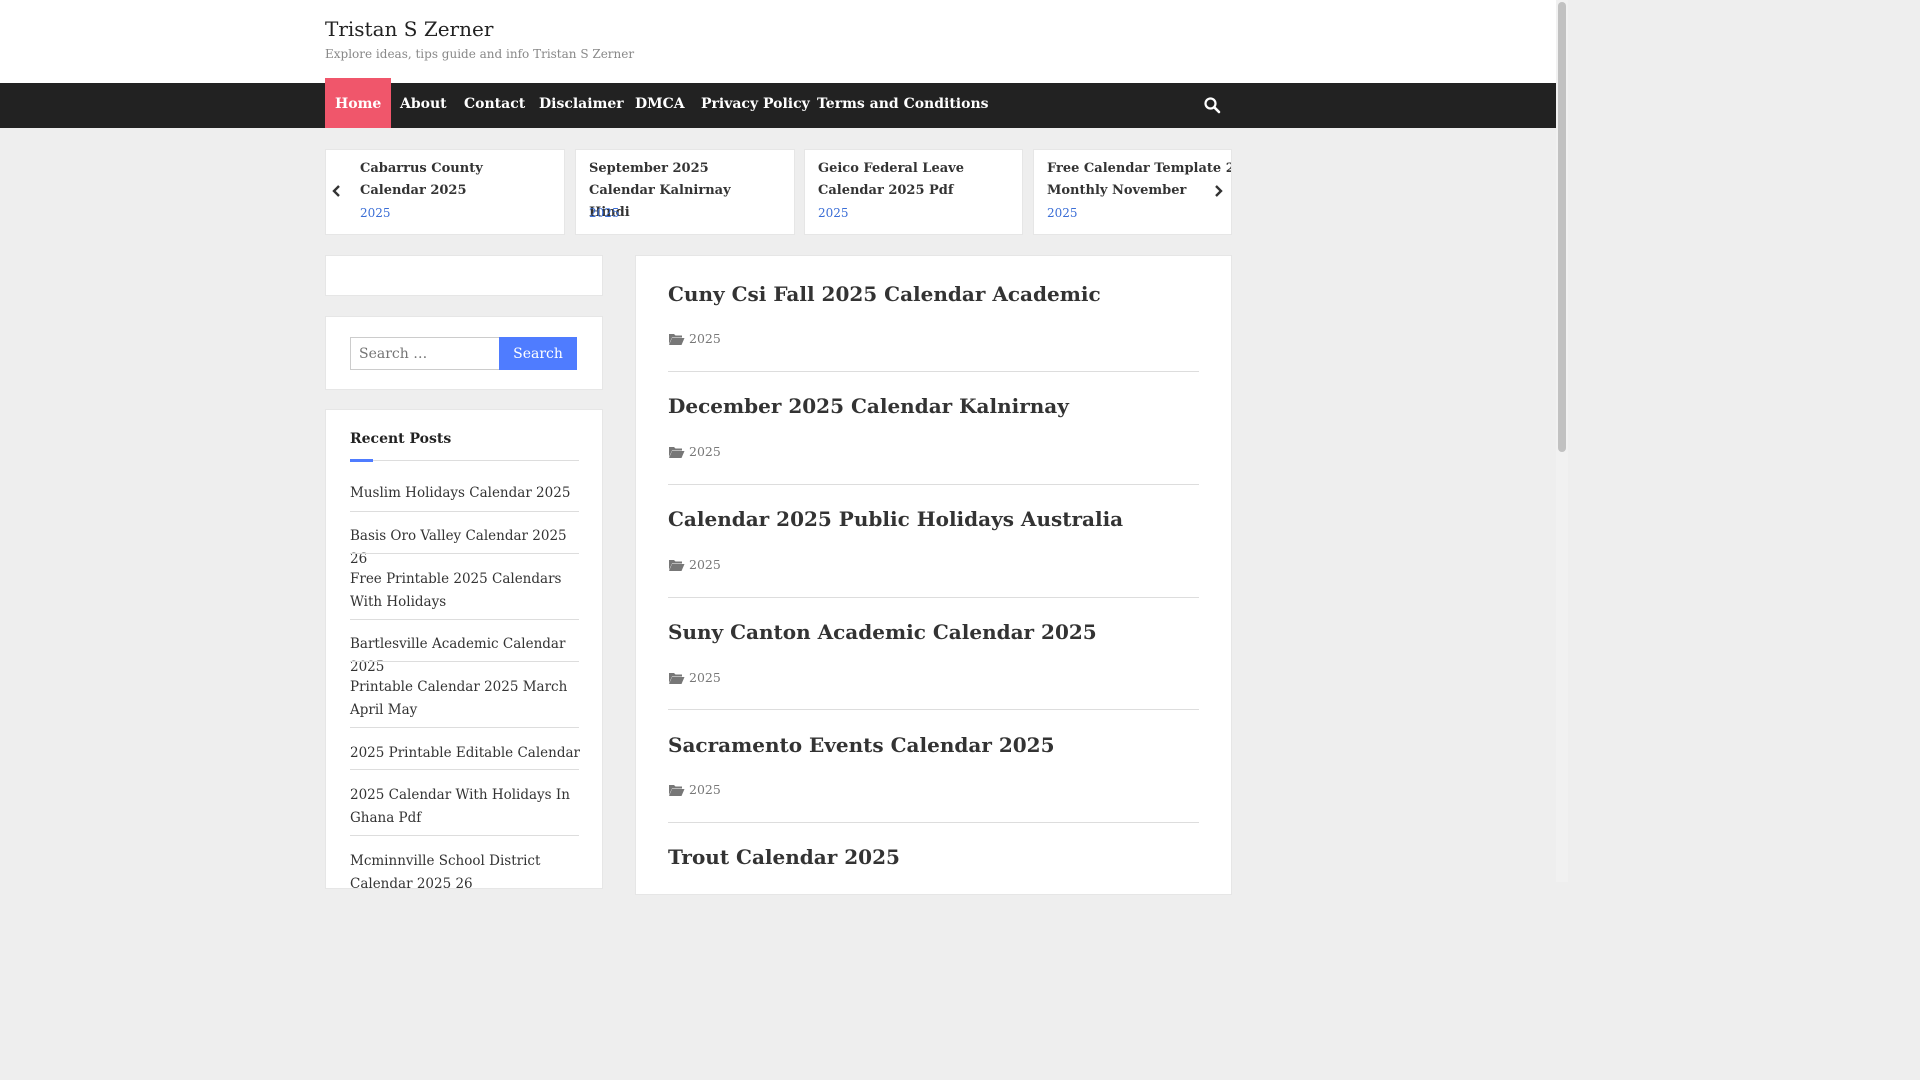 The height and width of the screenshot is (1080, 1920). I want to click on nav-item-dmca: DMCA, so click(660, 105).